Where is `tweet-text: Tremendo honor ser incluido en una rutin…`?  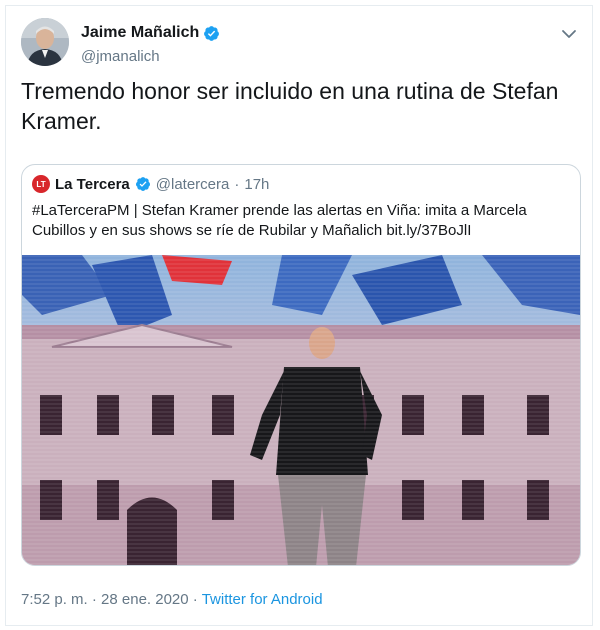
tweet-text: Tremendo honor ser incluido en una rutin… is located at coordinates (290, 106).